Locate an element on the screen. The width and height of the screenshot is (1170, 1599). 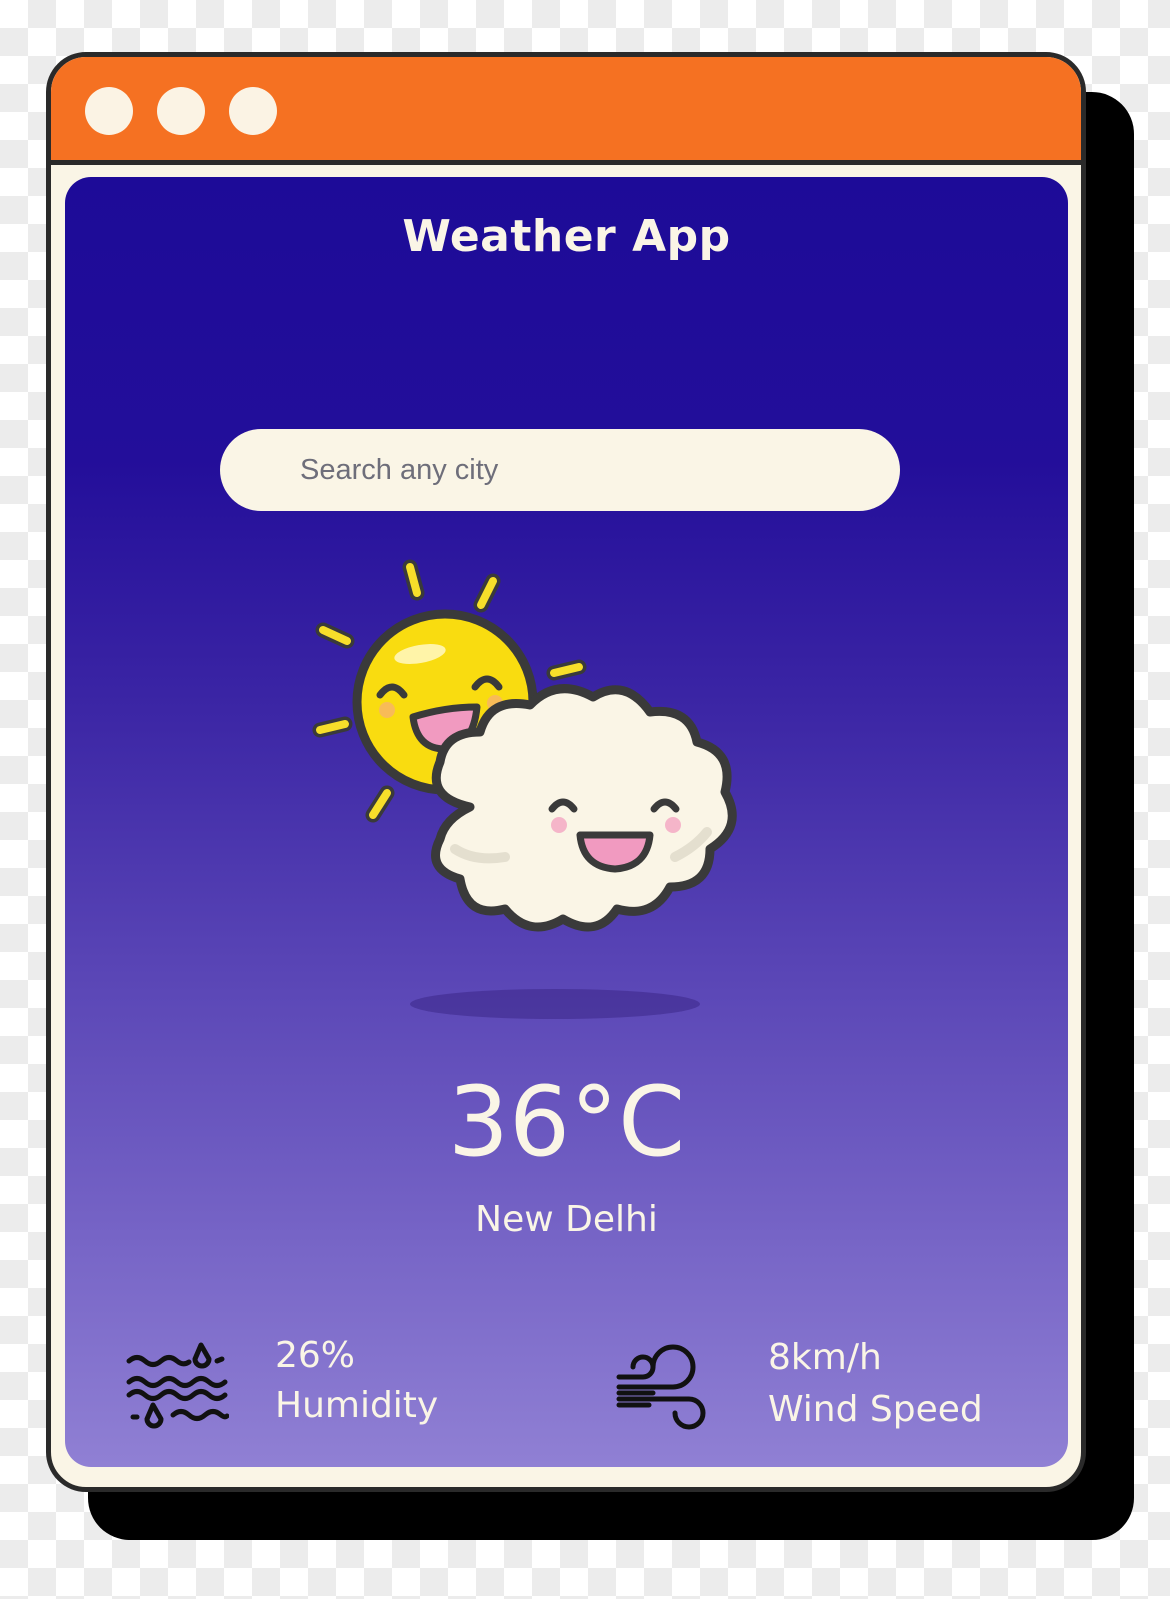
window-titlebar is located at coordinates (566, 111).